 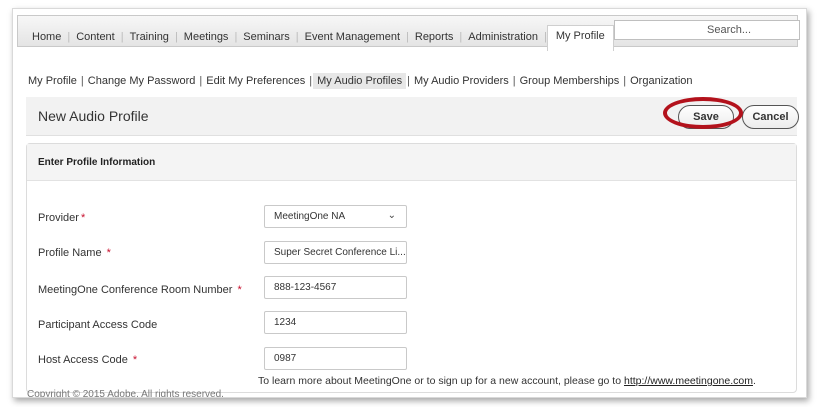 What do you see at coordinates (570, 81) in the screenshot?
I see `subnav-item-group-memberships: Group Memberships` at bounding box center [570, 81].